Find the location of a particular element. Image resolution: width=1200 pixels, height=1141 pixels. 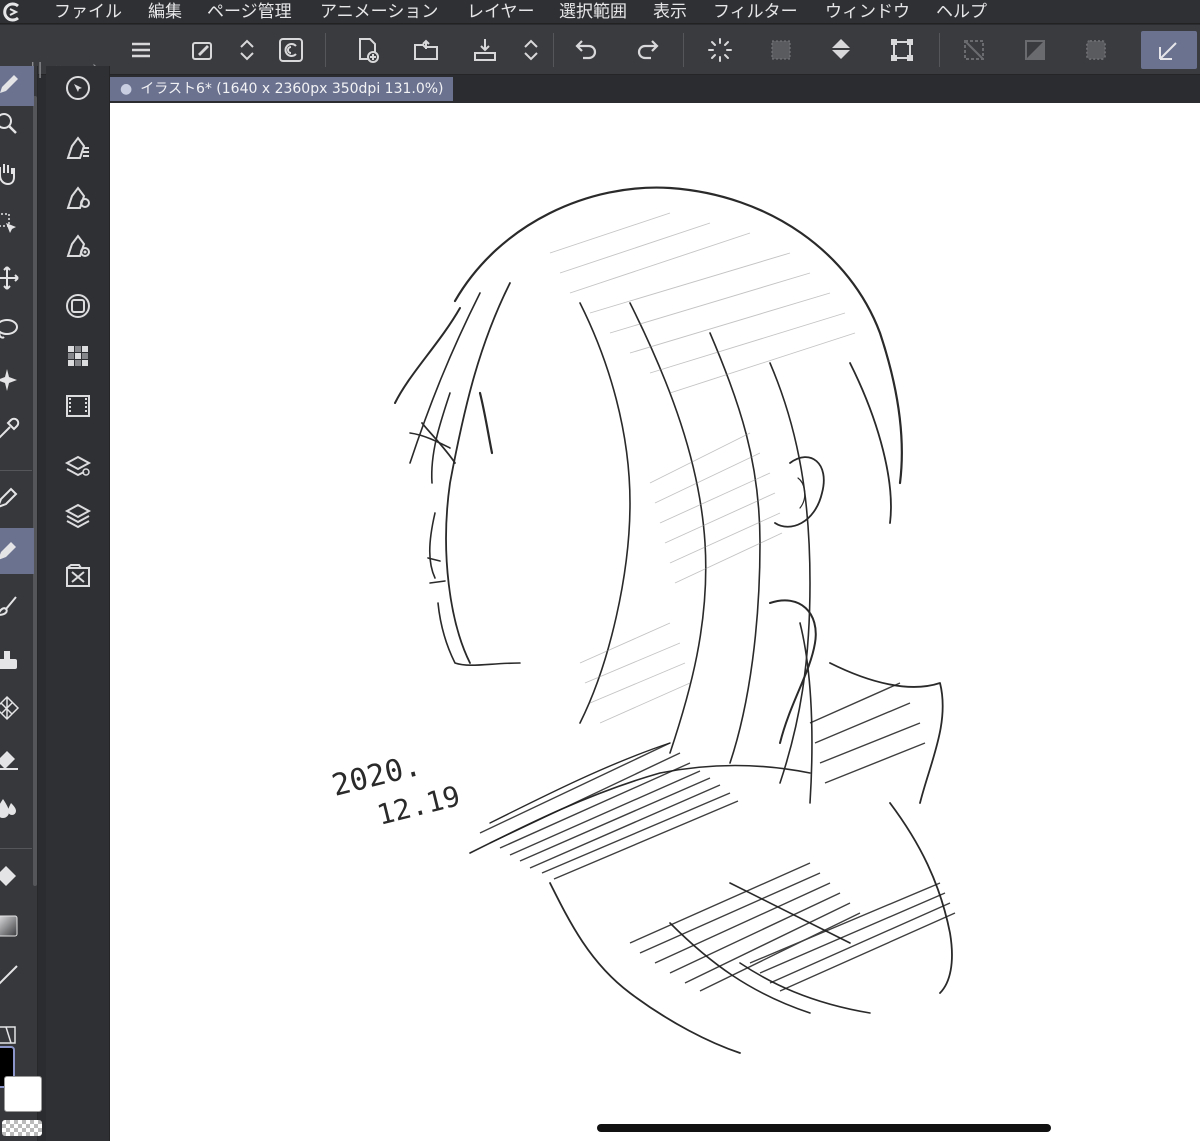

command-bar: || « › is located at coordinates (600, 51).